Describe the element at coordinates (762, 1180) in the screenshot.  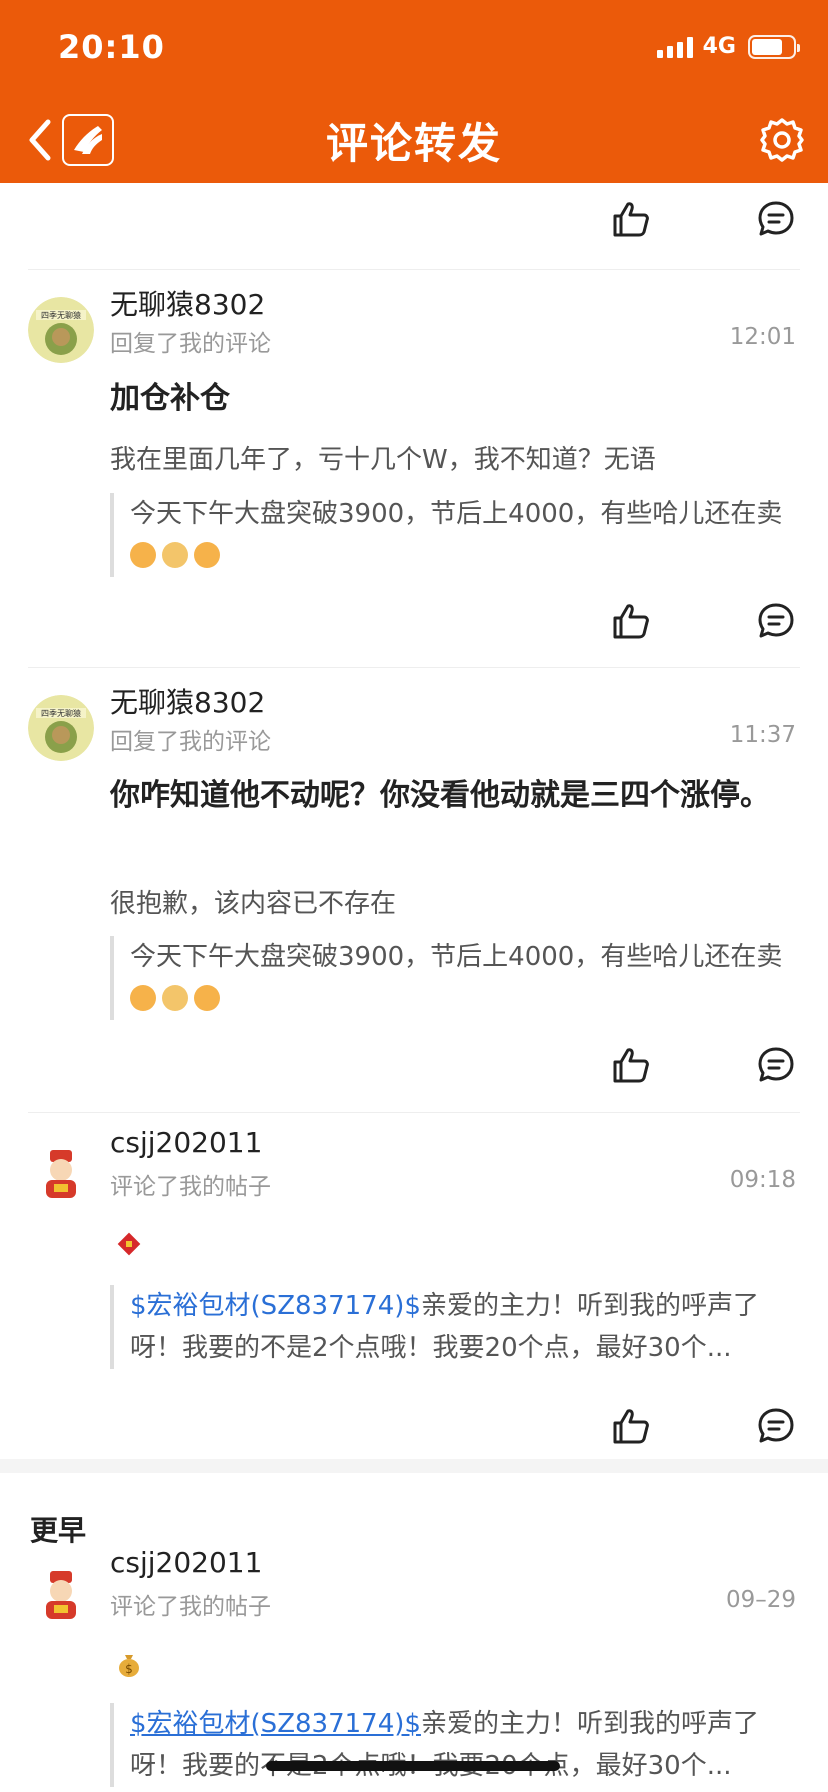
I see `timestamp: 09:18` at that location.